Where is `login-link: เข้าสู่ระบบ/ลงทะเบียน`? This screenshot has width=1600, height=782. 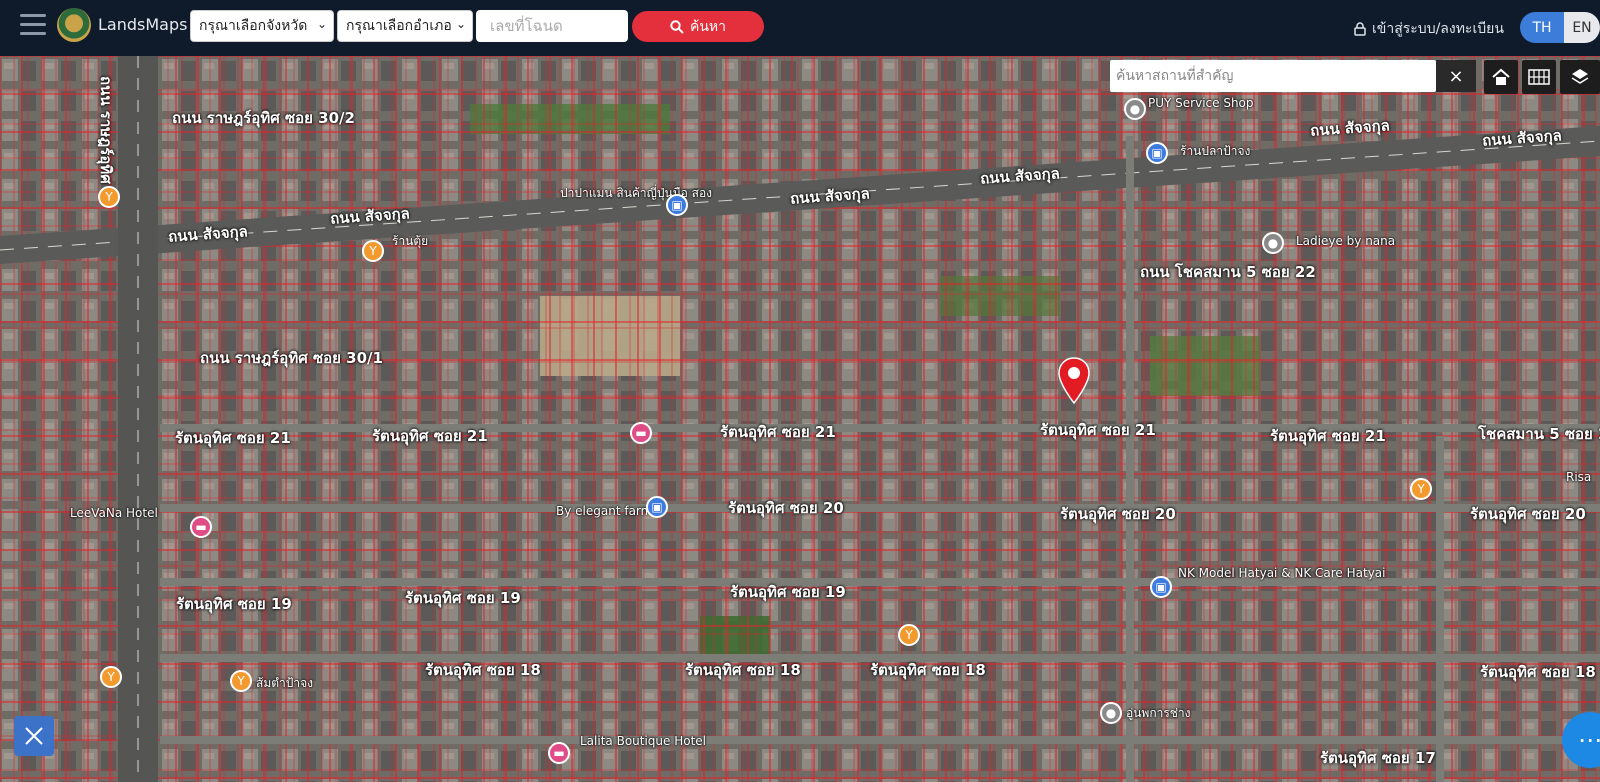 login-link: เข้าสู่ระบบ/ลงทะเบียน is located at coordinates (1429, 29).